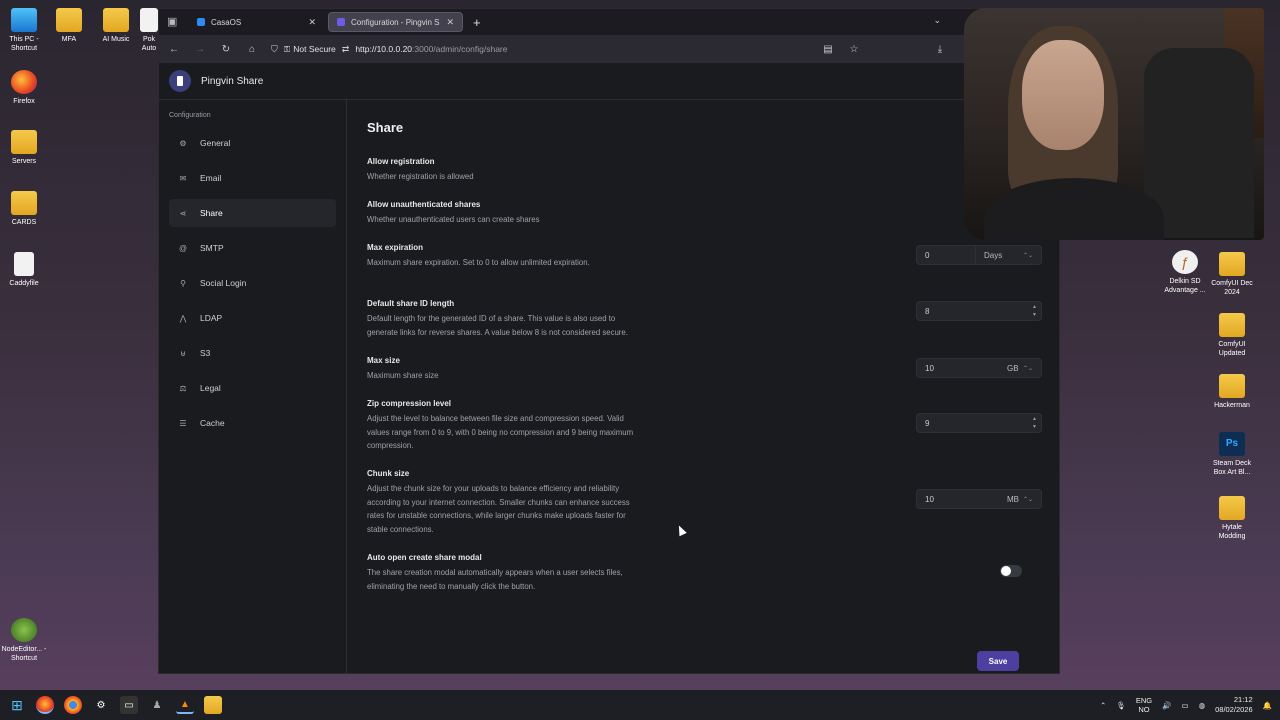 This screenshot has height=720, width=1280. I want to click on max-size-input: 10 GB ⌃⌄, so click(979, 368).